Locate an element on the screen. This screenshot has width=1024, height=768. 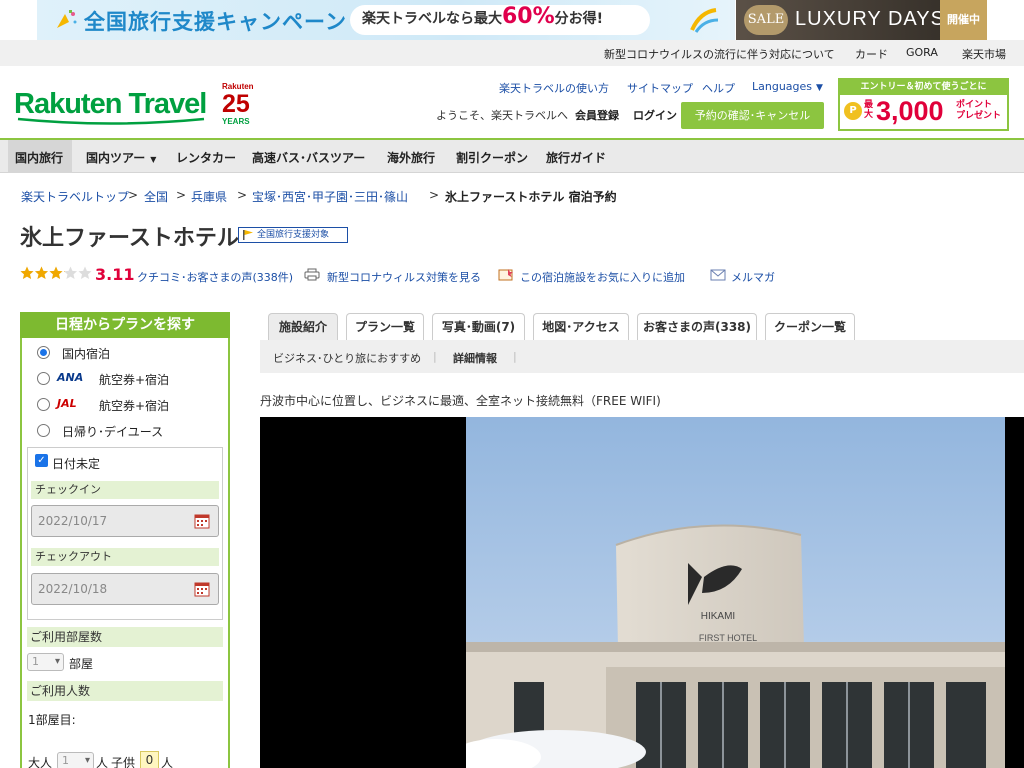
tab-plans: プラン一覧 is located at coordinates (385, 326).